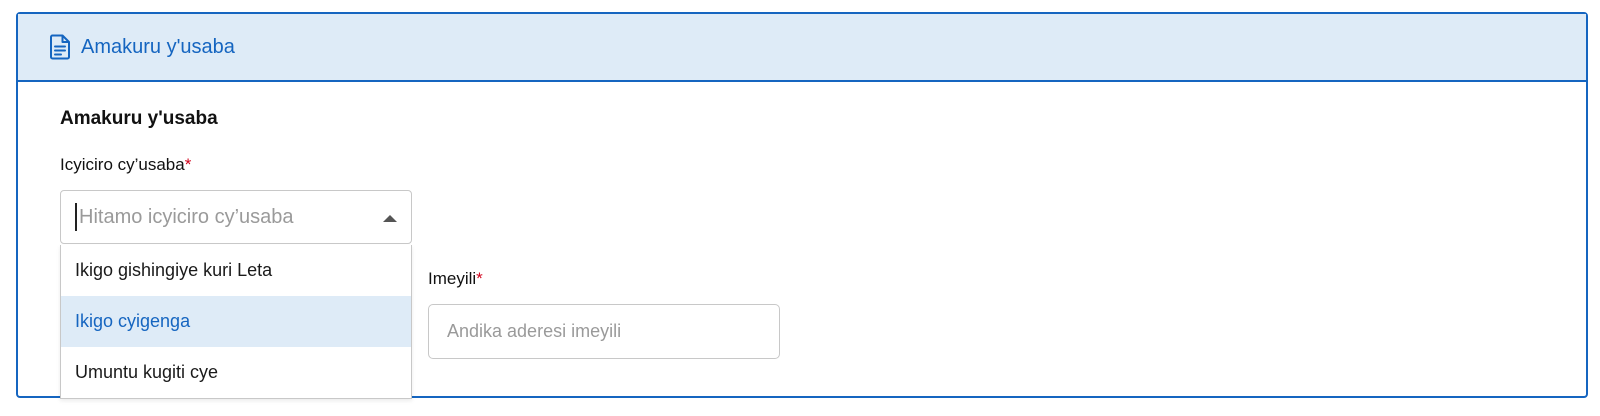  Describe the element at coordinates (236, 372) in the screenshot. I see `dropdown-option-individual: Umuntu kugiti cye` at that location.